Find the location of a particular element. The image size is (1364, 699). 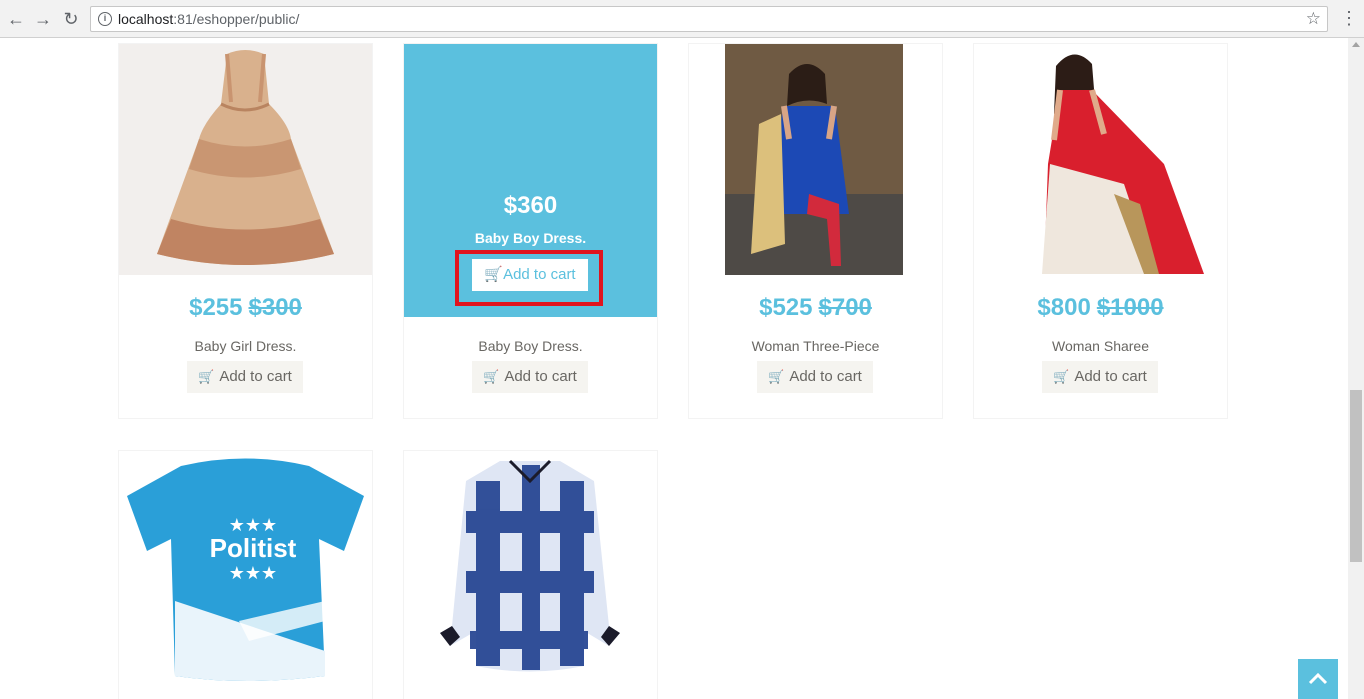

highlight-box is located at coordinates (529, 278).